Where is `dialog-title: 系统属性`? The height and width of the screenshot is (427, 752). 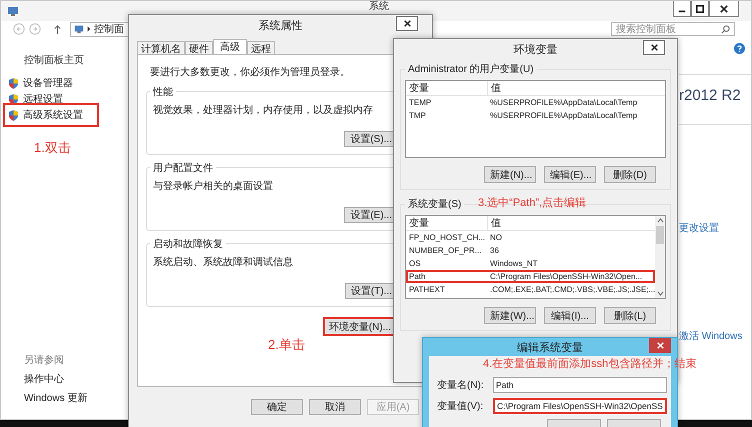 dialog-title: 系统属性 is located at coordinates (280, 25).